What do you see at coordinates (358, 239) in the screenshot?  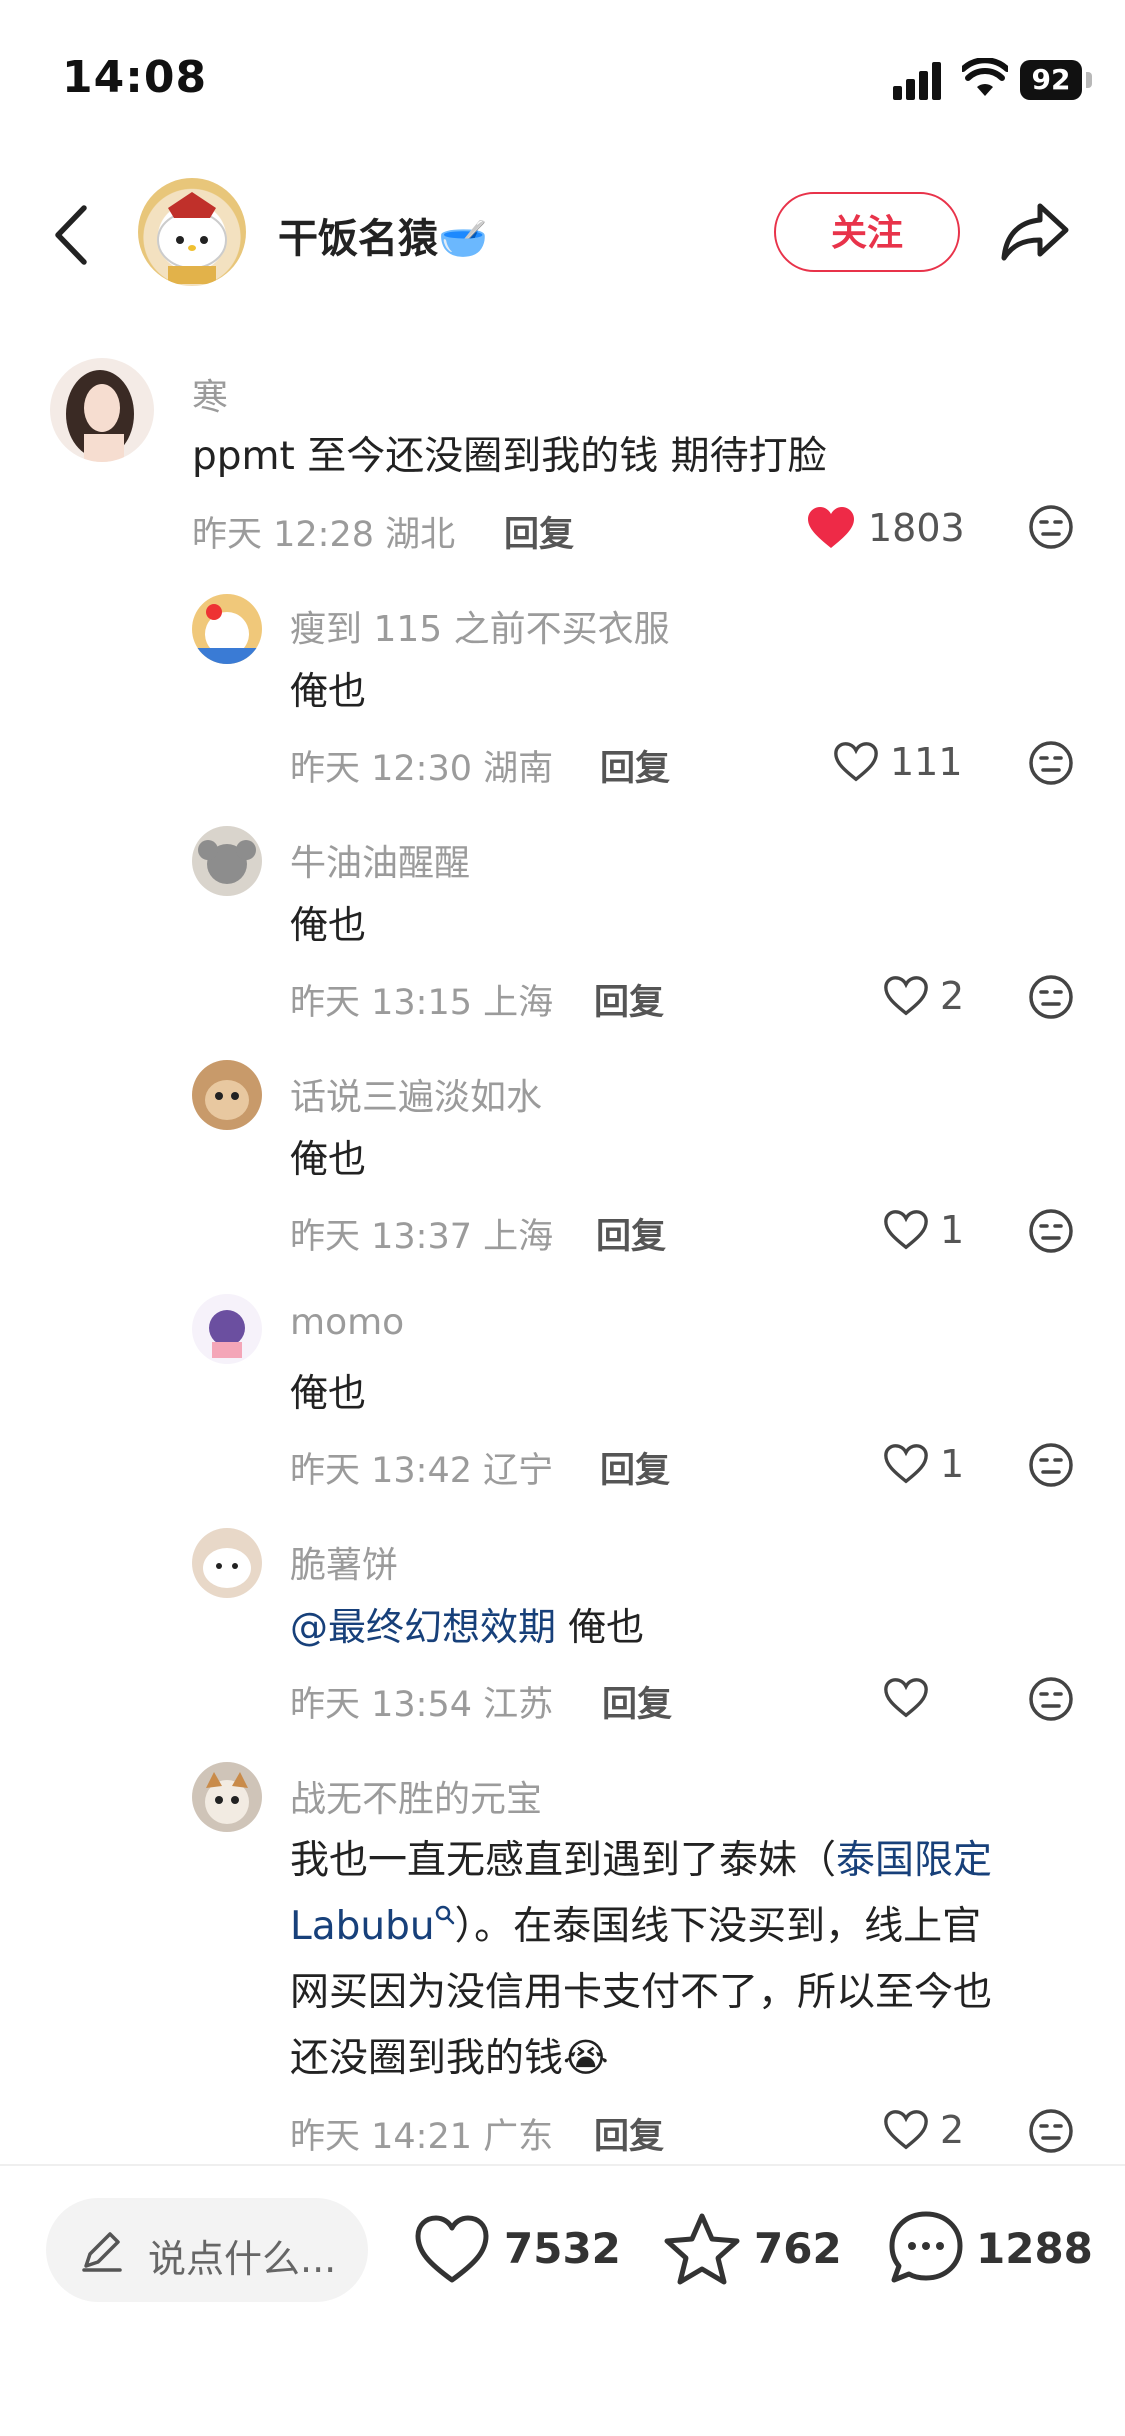 I see `author-name-text: 干饭名猿` at bounding box center [358, 239].